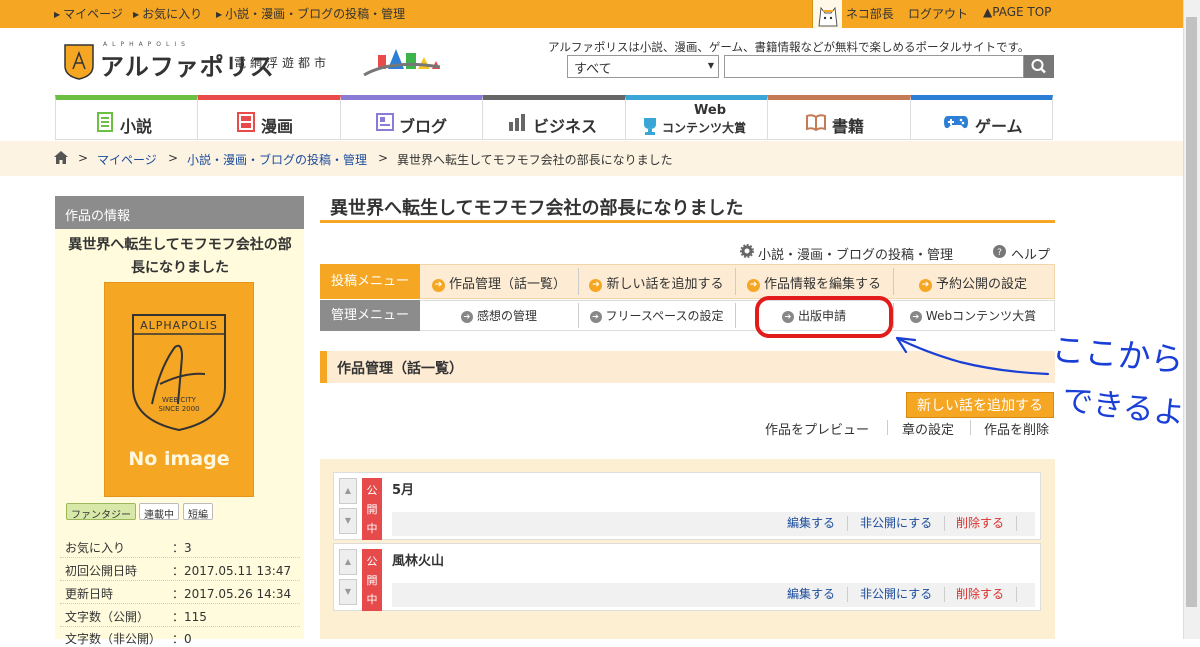 The image size is (1200, 647). I want to click on annotation-overlay, so click(902, 336).